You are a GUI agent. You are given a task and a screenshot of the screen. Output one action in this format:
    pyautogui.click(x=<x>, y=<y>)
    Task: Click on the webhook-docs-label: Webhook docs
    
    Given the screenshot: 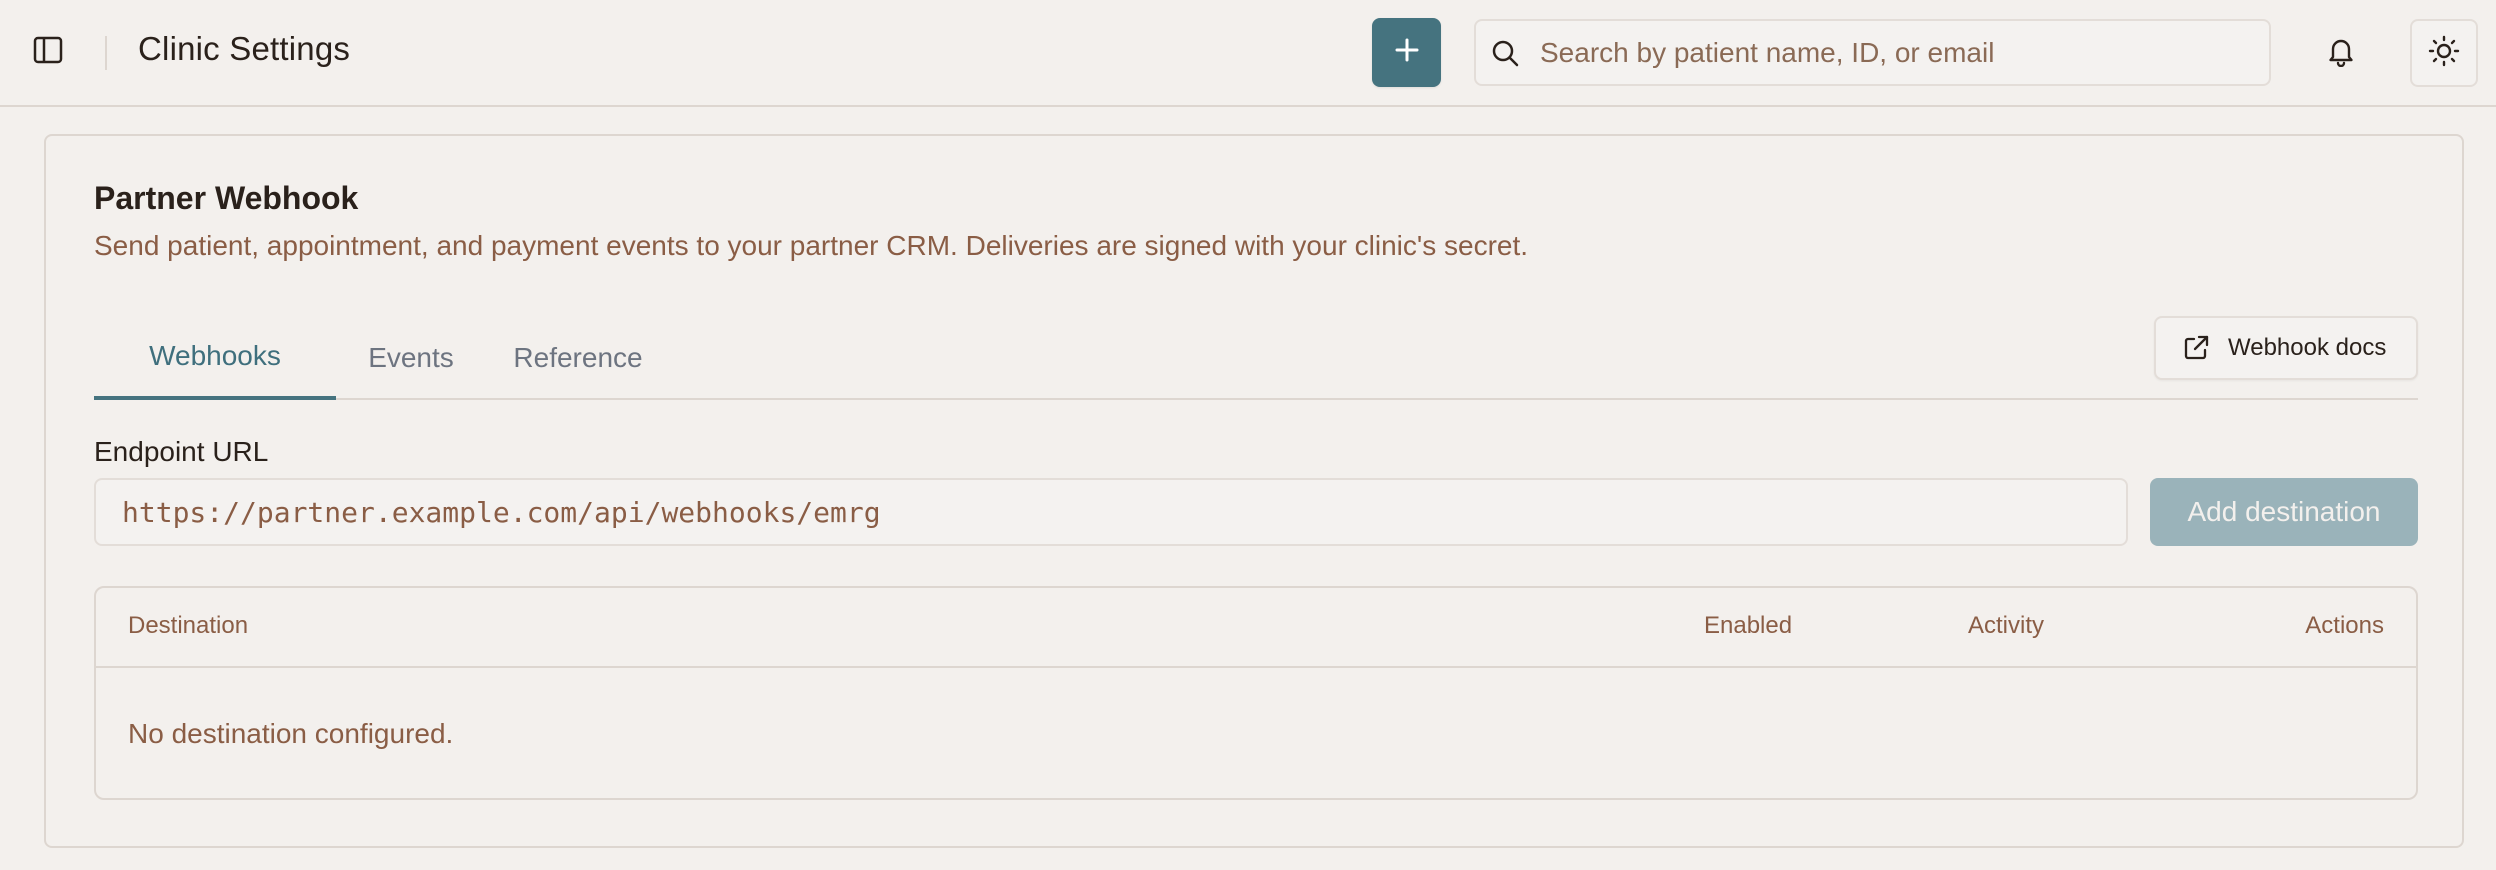 What is the action you would take?
    pyautogui.click(x=2307, y=347)
    